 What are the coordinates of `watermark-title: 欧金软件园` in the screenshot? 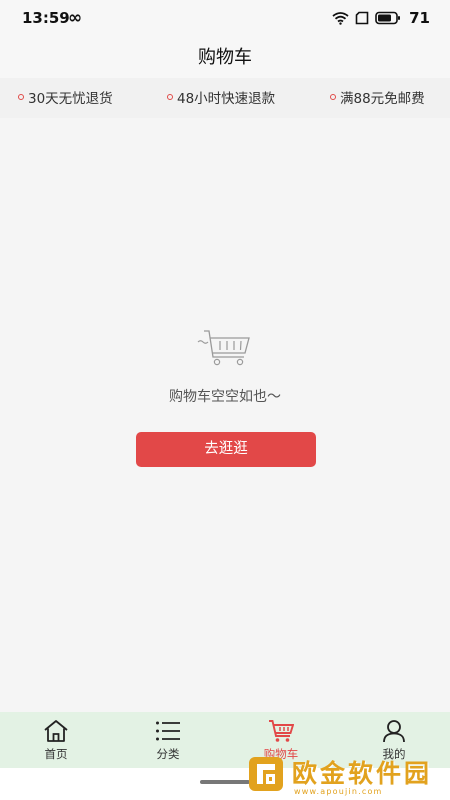 It's located at (362, 773).